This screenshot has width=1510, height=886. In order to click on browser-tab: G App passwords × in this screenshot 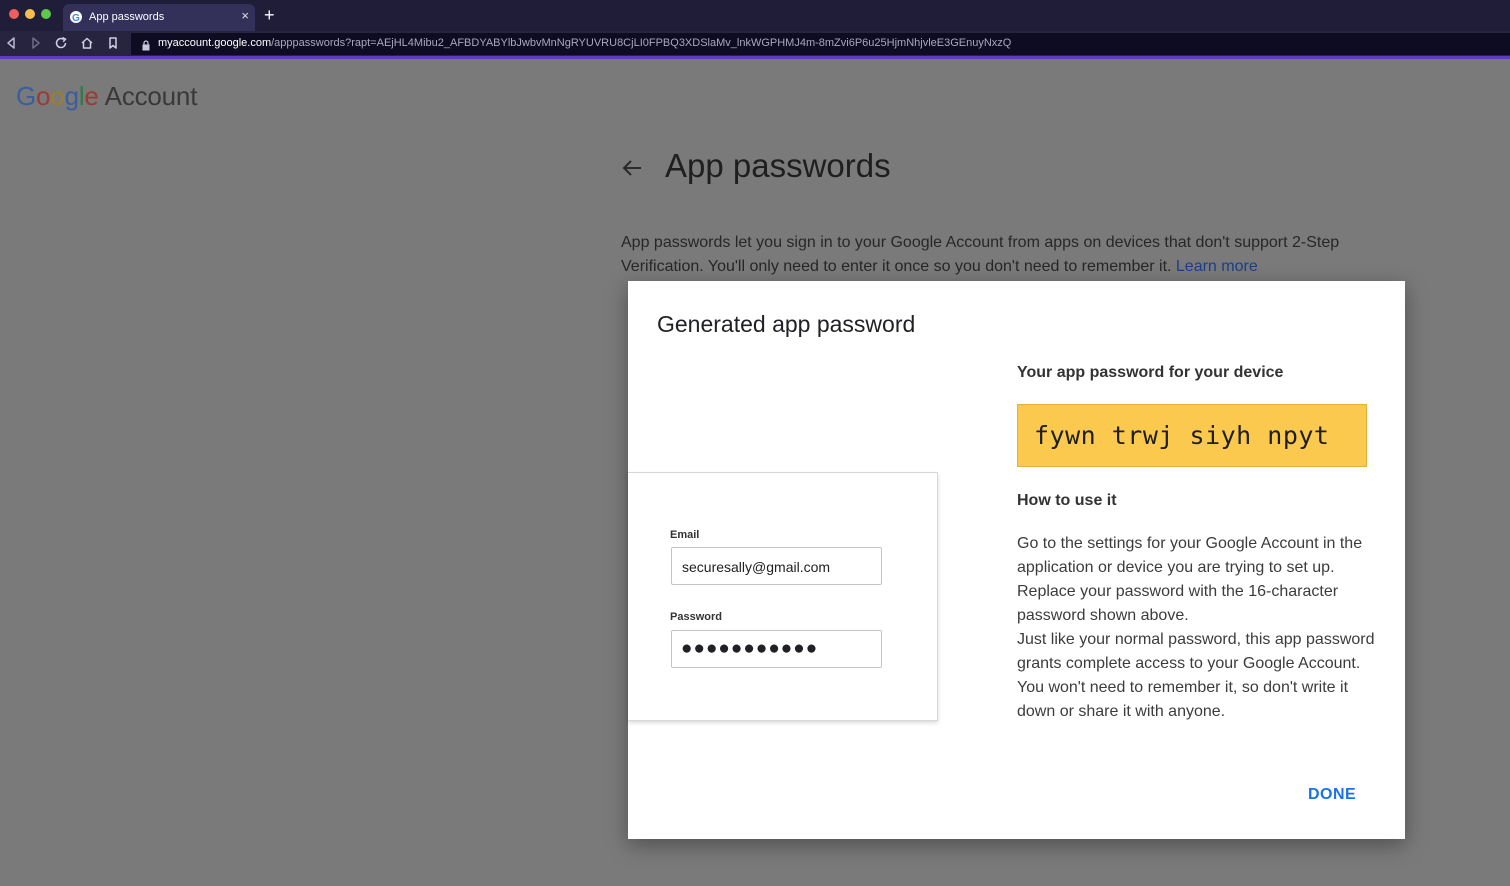, I will do `click(159, 17)`.